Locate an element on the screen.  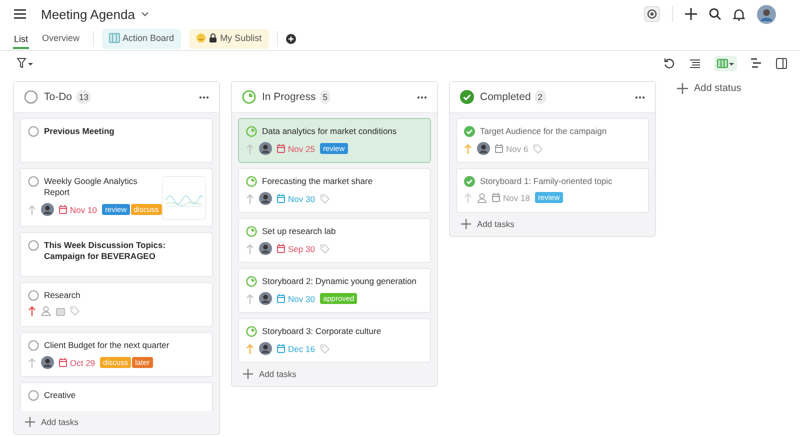
task-title: Previous Meeting is located at coordinates (79, 131).